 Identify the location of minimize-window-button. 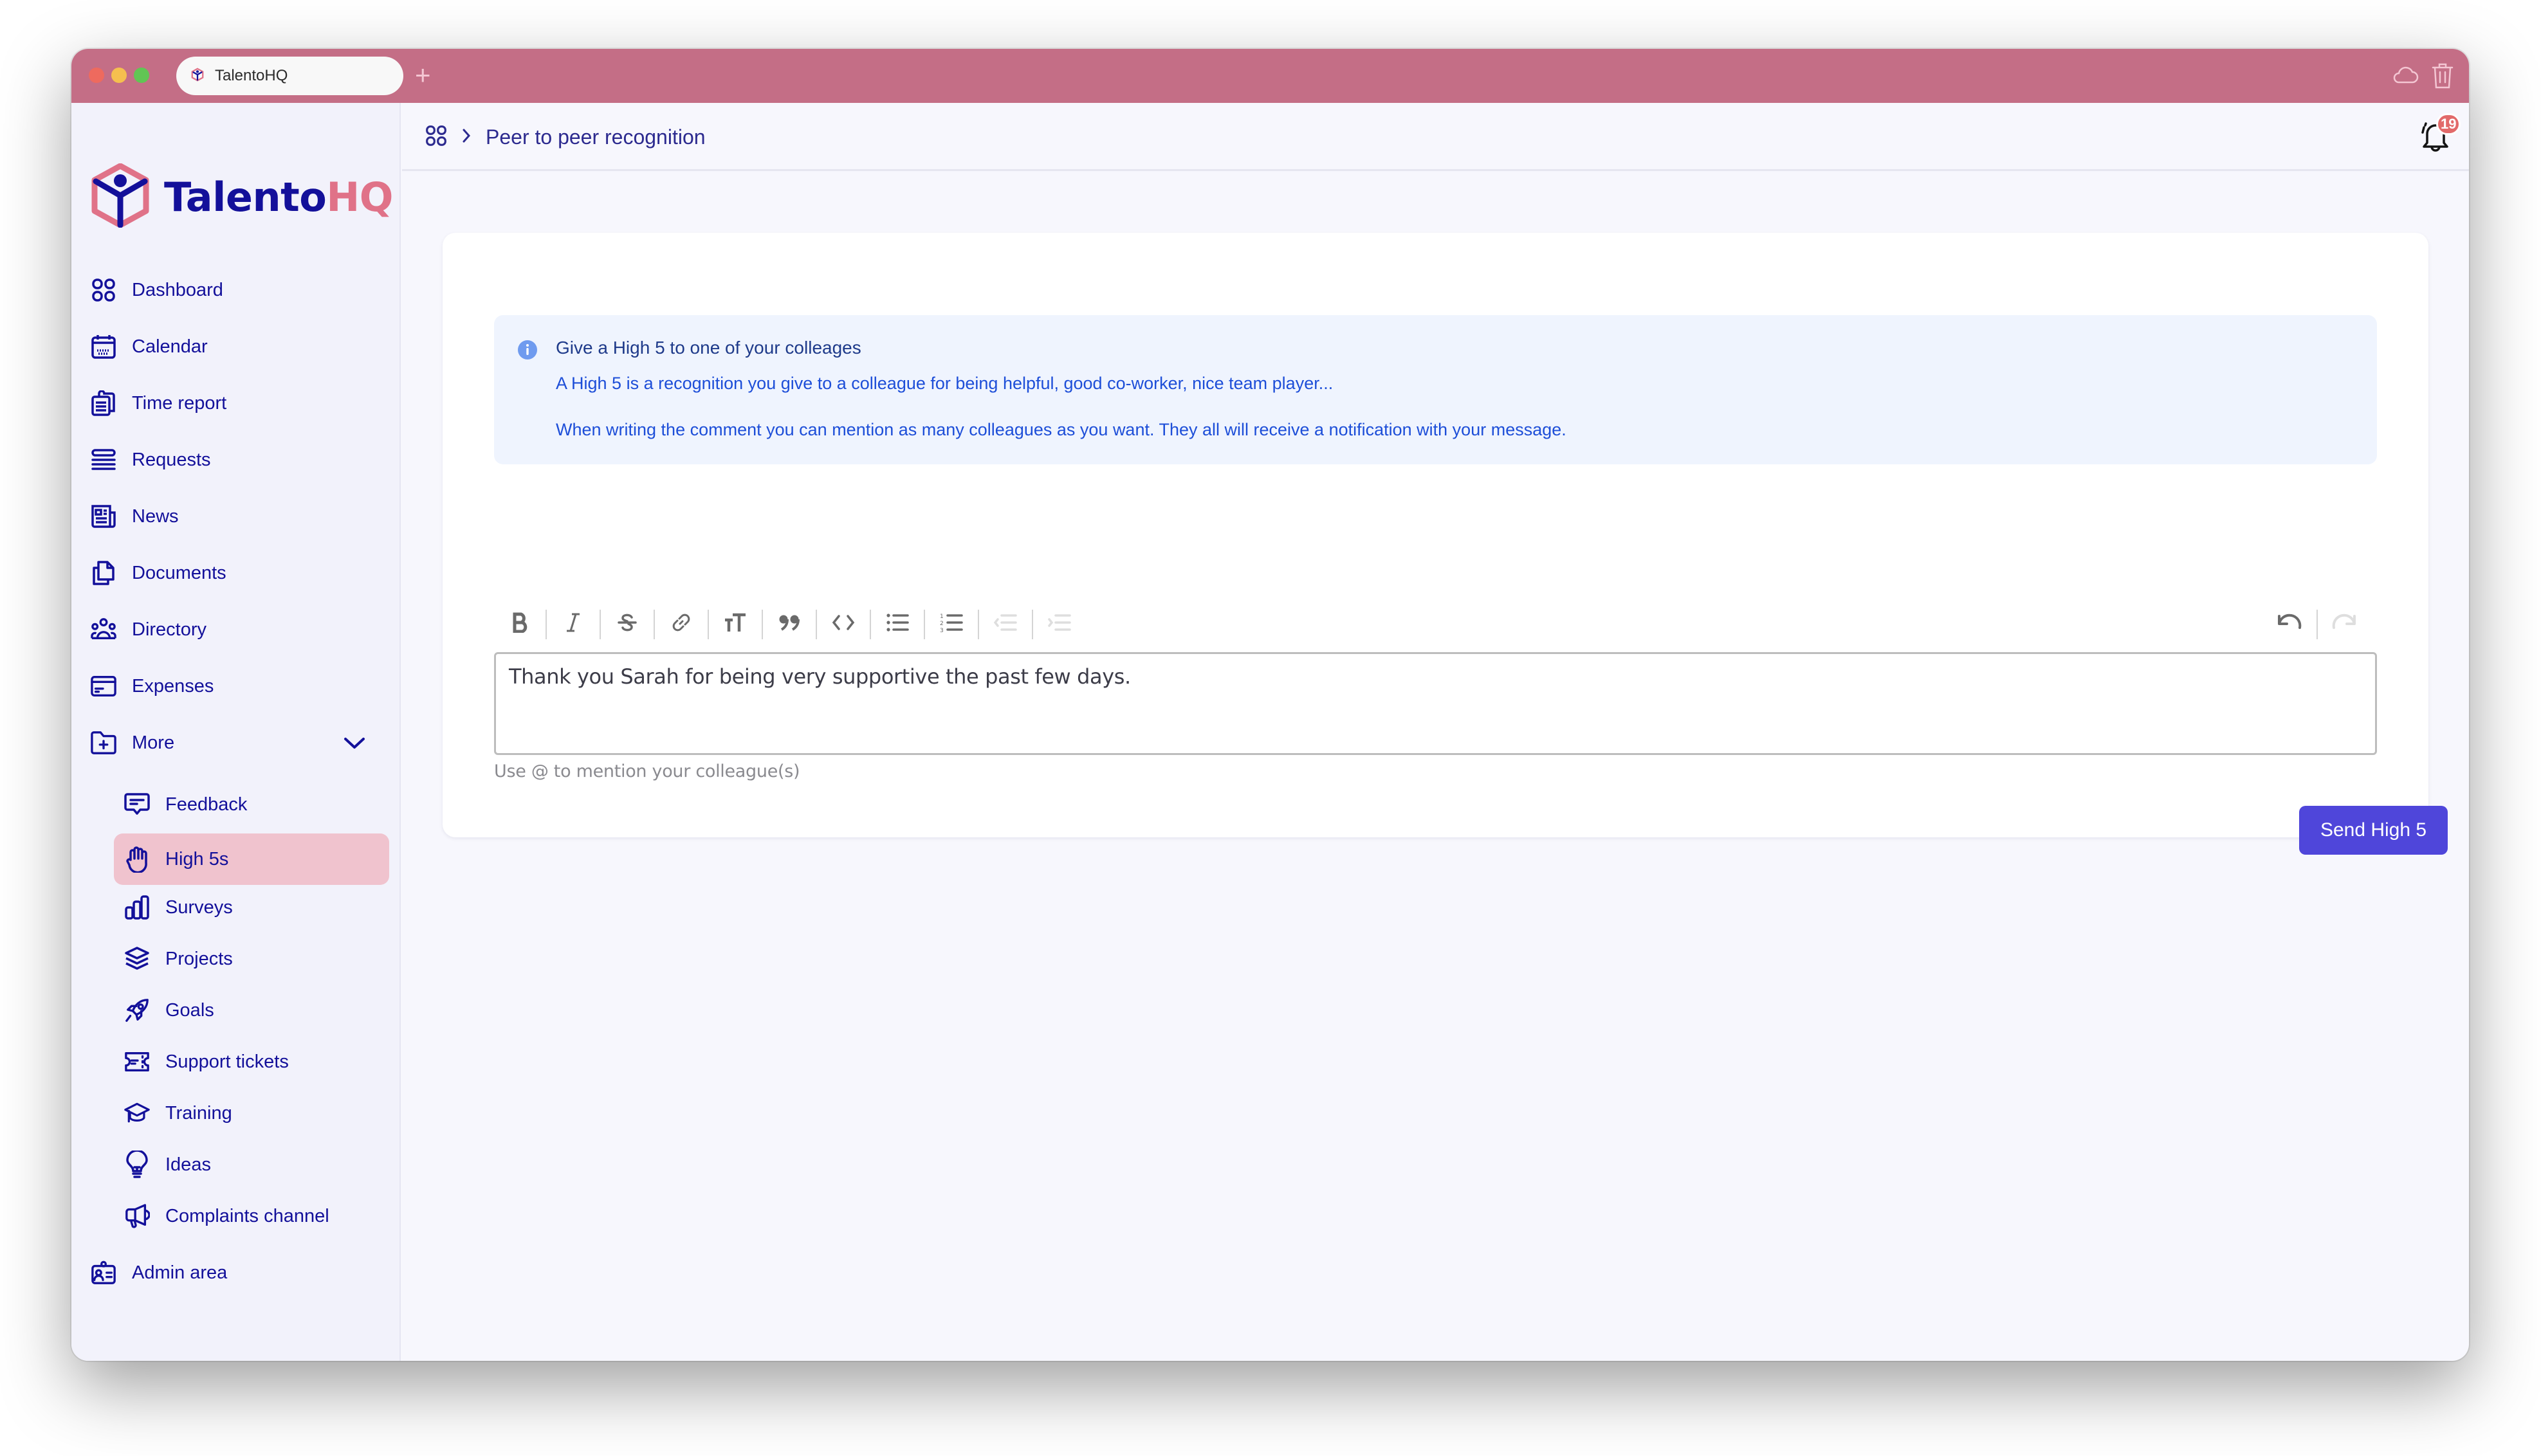
(119, 75).